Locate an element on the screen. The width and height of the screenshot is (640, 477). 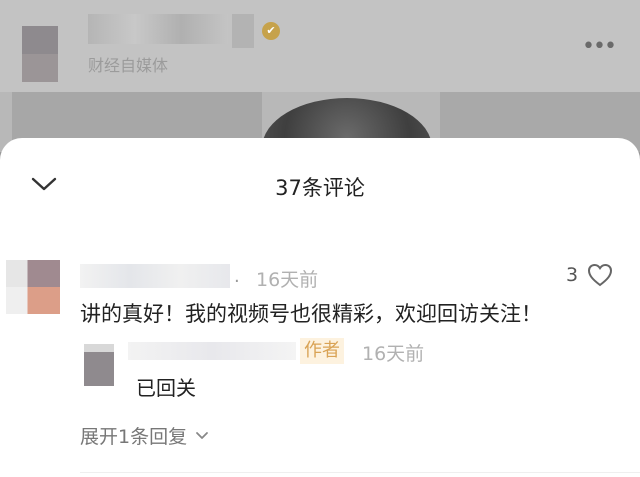
expand-replies-label: 展开1条回复 is located at coordinates (134, 437).